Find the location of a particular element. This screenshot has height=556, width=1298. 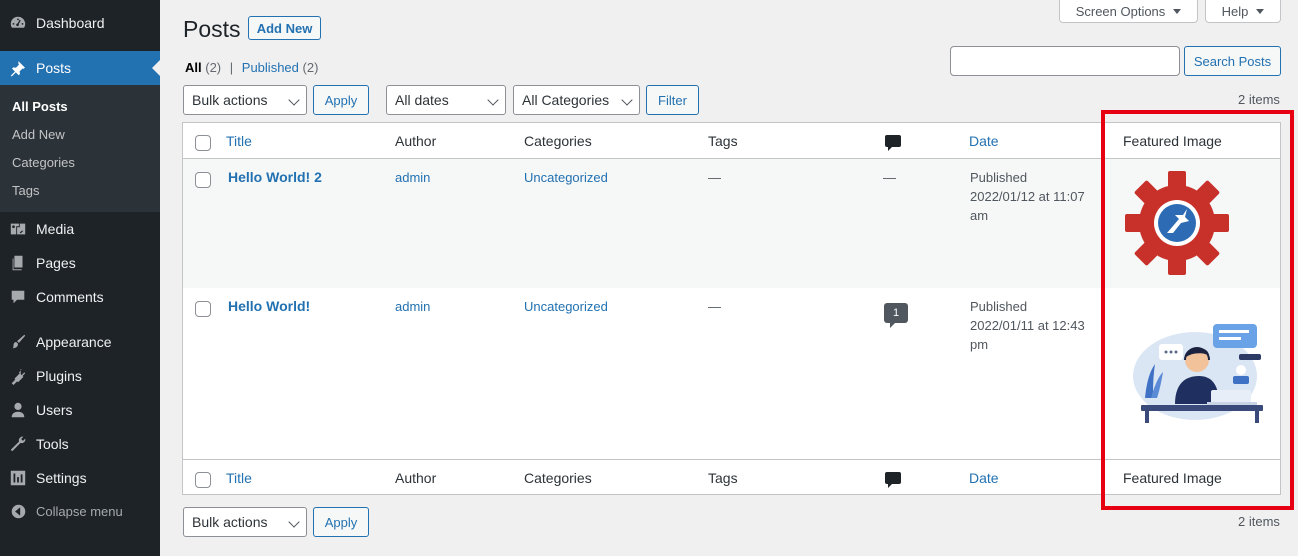

column-title-footer: Title is located at coordinates (239, 478).